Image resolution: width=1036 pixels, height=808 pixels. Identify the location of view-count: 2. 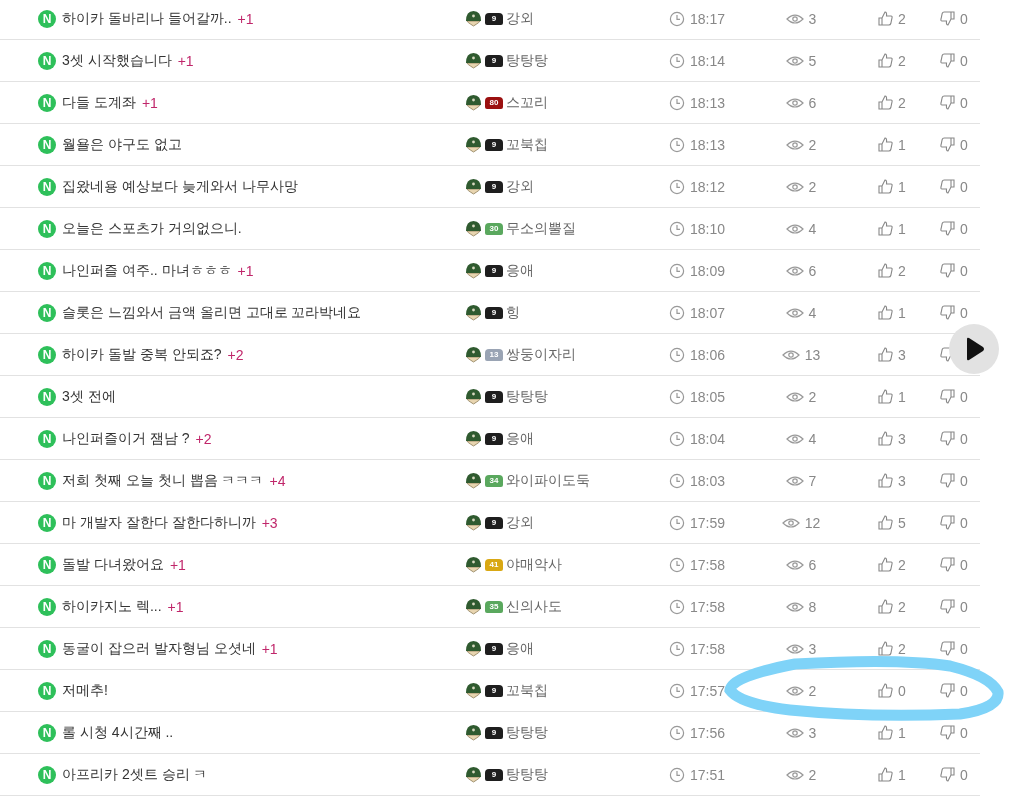
(812, 690).